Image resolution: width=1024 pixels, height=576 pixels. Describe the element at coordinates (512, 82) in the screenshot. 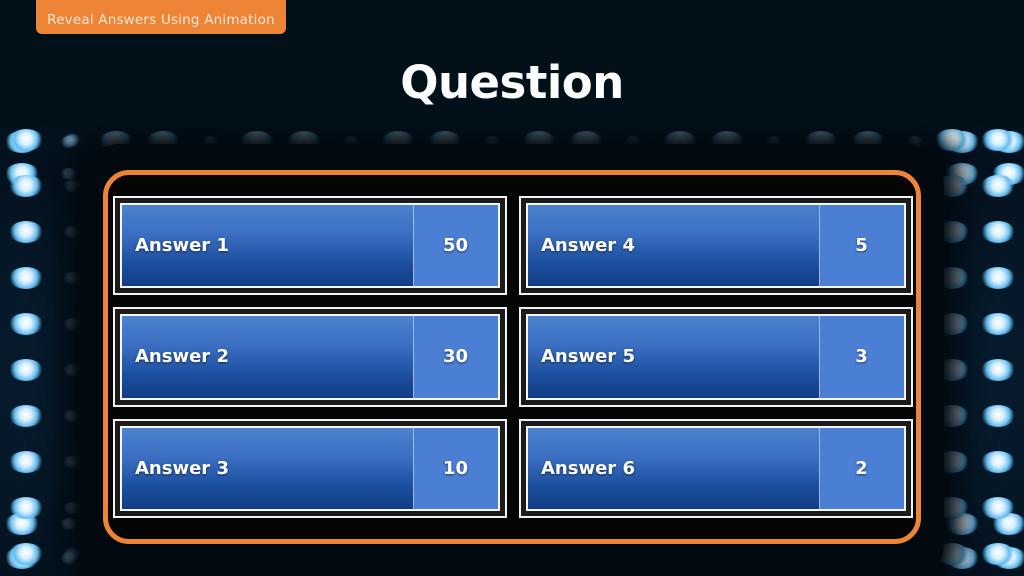

I see `page-title: Question` at that location.